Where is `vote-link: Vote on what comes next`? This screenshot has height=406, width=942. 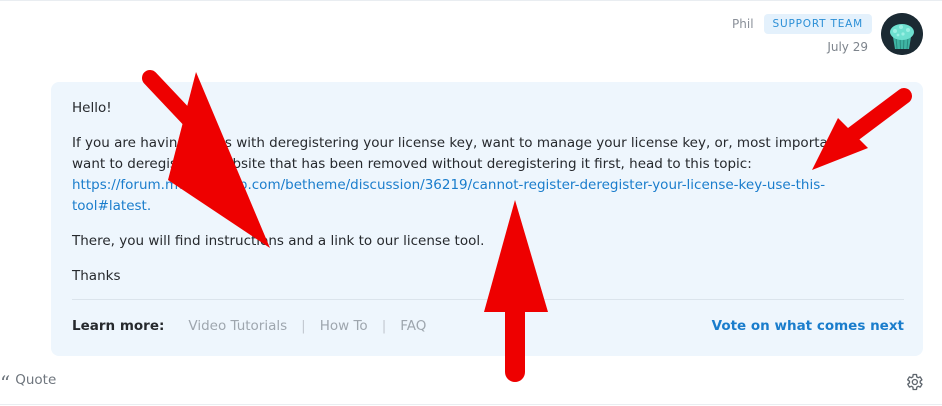 vote-link: Vote on what comes next is located at coordinates (808, 326).